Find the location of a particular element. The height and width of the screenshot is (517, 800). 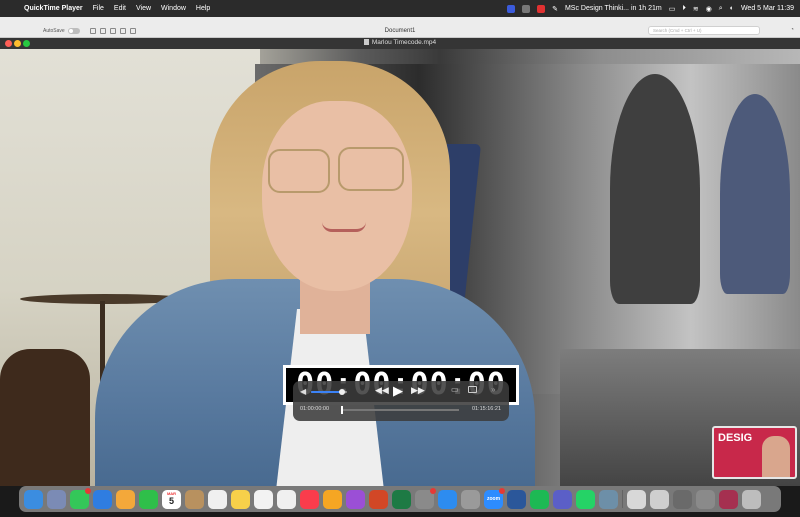

menu-edit: Edit is located at coordinates (120, 8).